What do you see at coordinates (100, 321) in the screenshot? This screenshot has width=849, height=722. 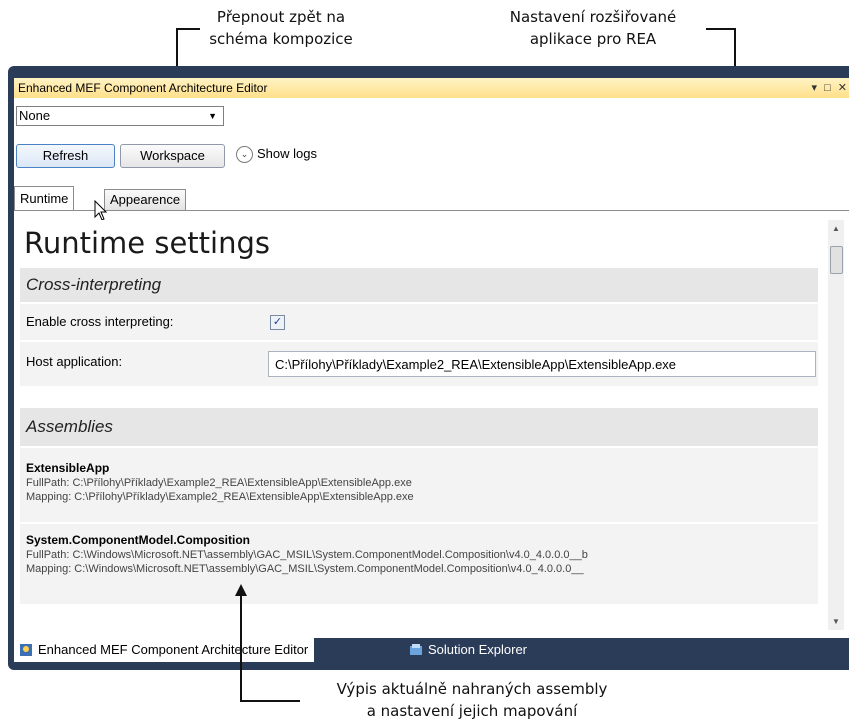 I see `enable-label: Enable cross interpreting:` at bounding box center [100, 321].